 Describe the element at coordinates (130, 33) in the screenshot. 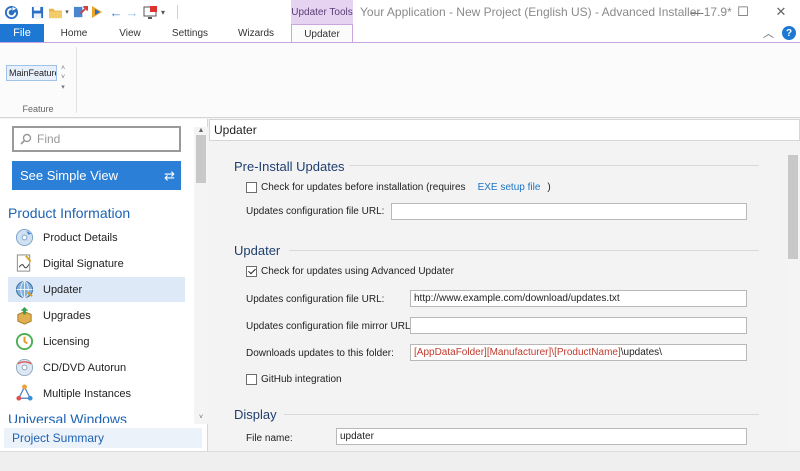

I see `tab-view: View` at that location.